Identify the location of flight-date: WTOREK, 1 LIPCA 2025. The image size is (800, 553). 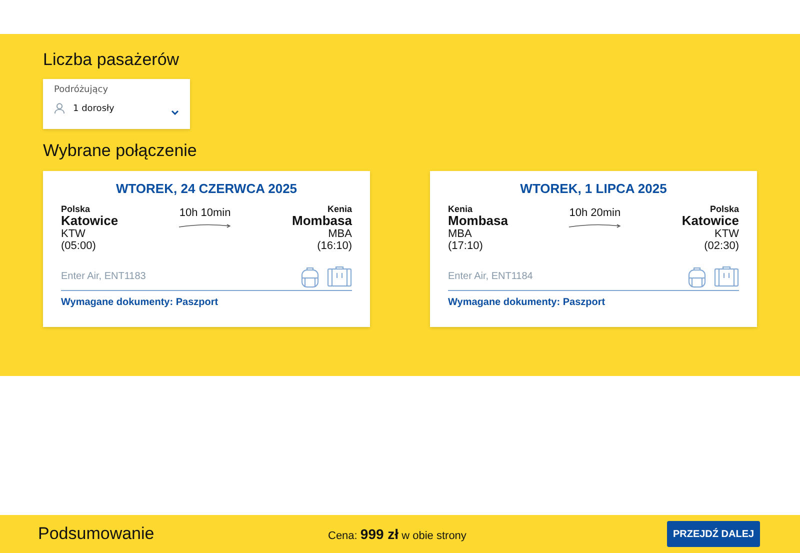
(593, 188).